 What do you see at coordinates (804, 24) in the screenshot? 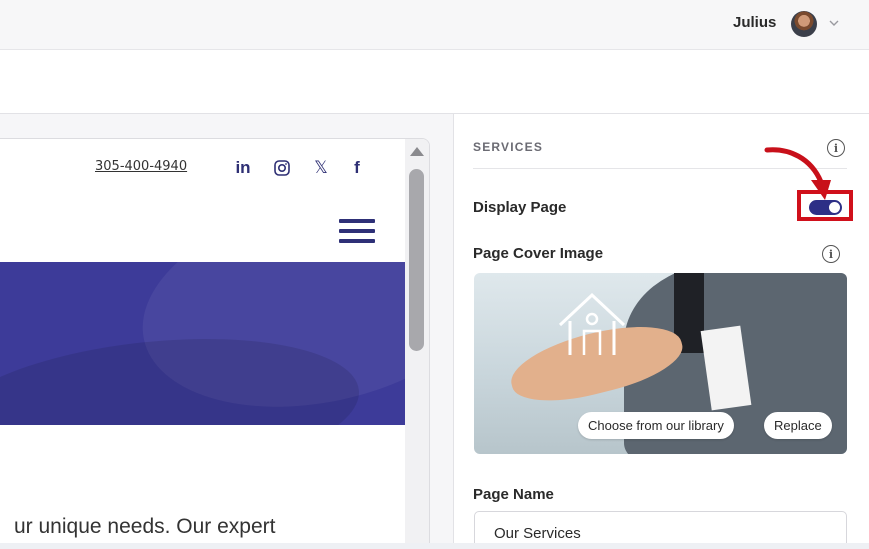
I see `avatar` at bounding box center [804, 24].